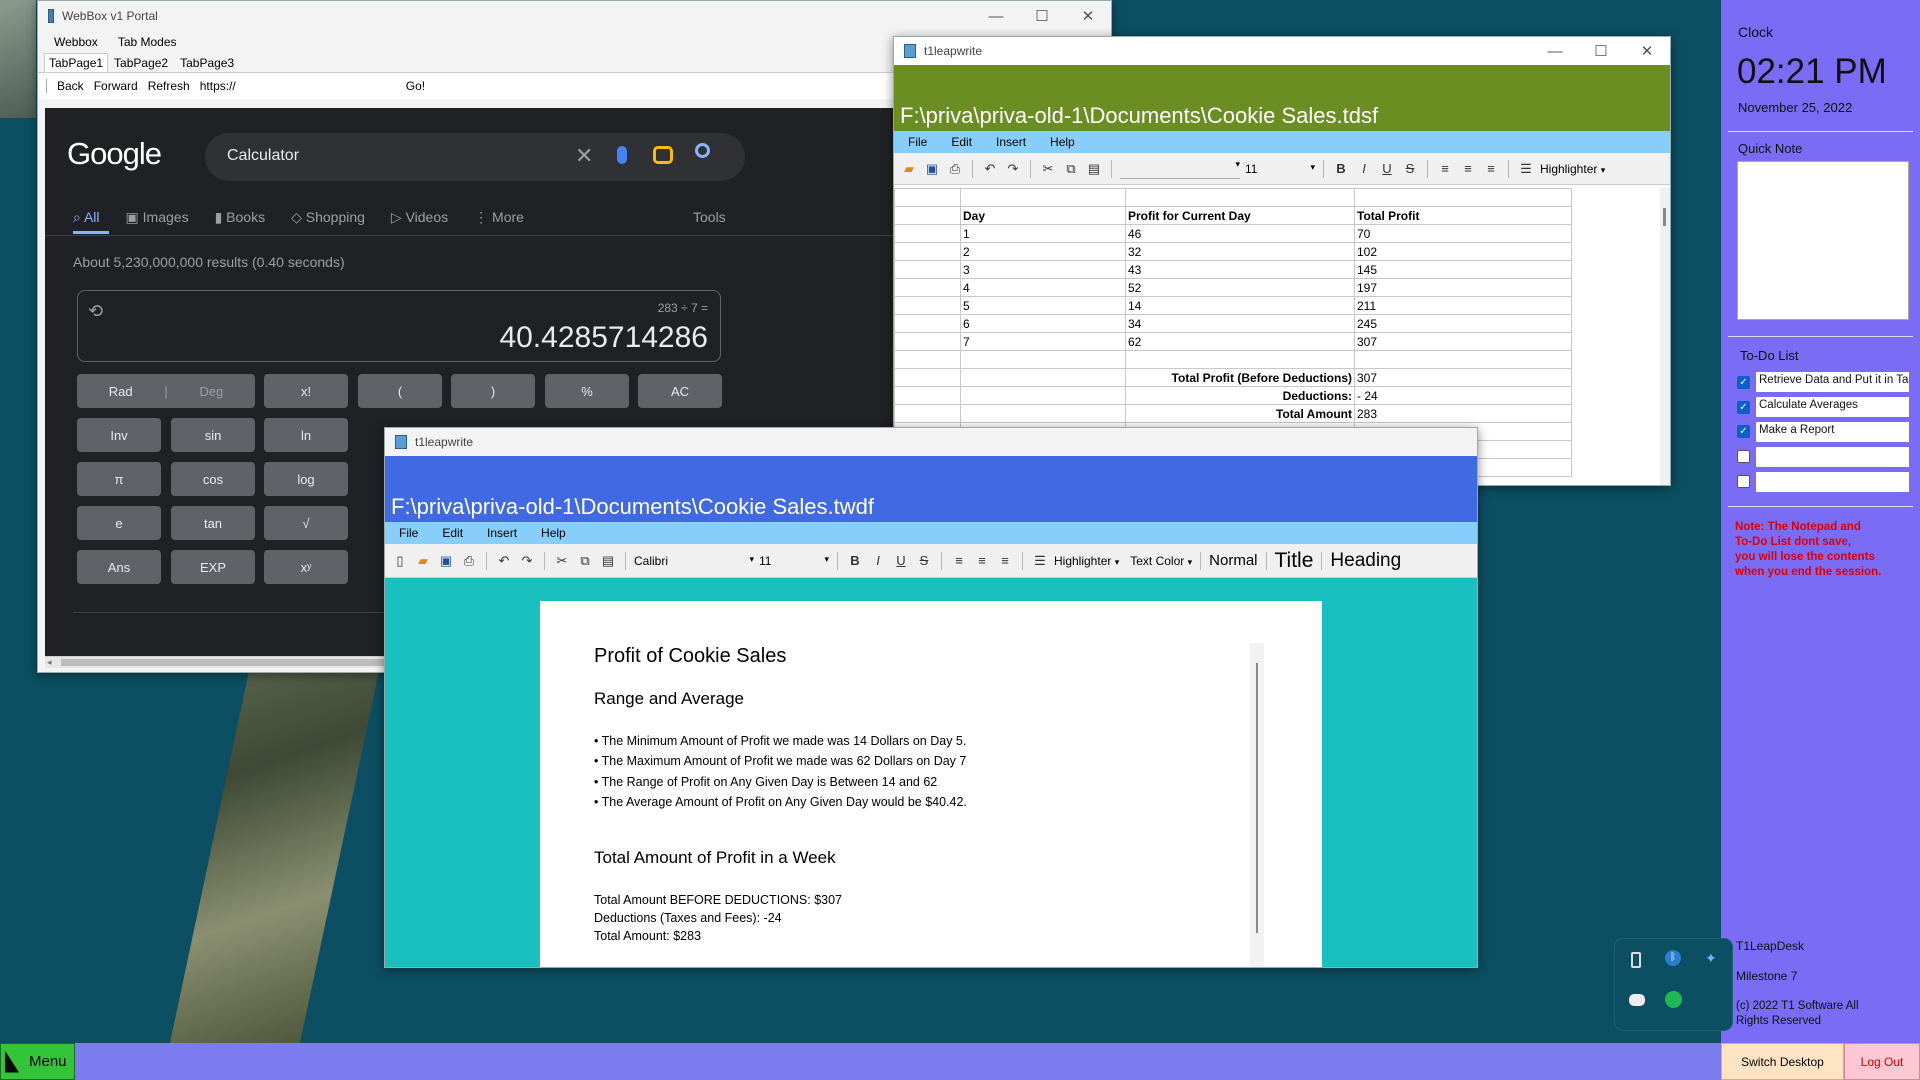 This screenshot has width=1920, height=1080. Describe the element at coordinates (1240, 305) in the screenshot. I see `table-cell: 14` at that location.